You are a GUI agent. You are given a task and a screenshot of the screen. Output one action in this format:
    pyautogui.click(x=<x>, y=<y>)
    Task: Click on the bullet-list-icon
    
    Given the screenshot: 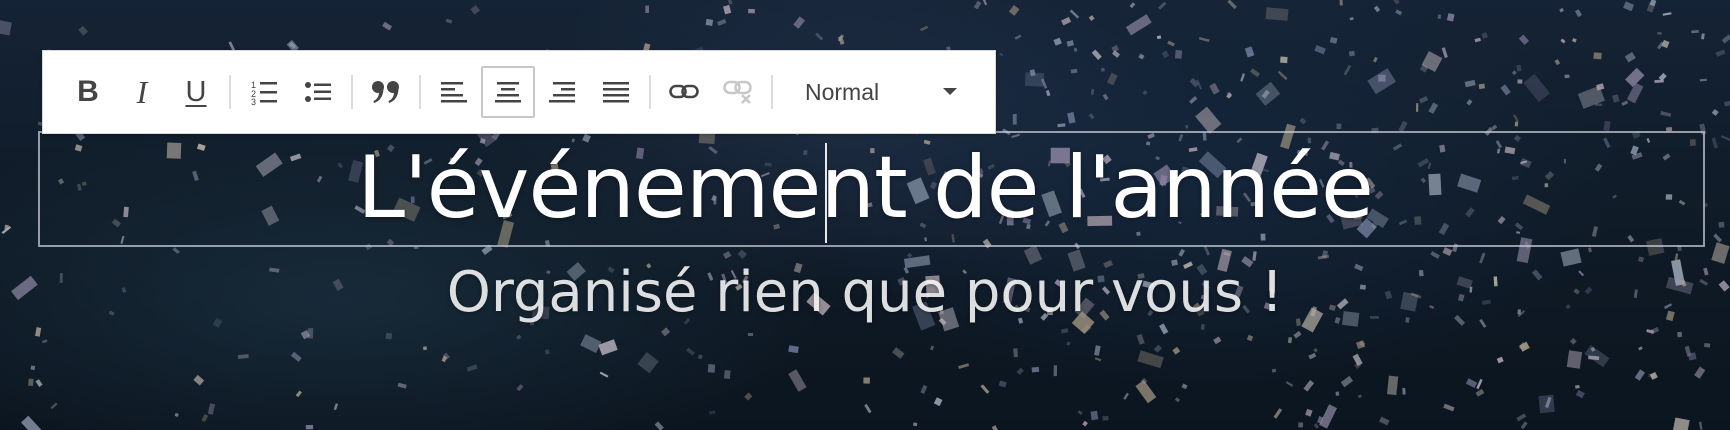 What is the action you would take?
    pyautogui.click(x=318, y=92)
    